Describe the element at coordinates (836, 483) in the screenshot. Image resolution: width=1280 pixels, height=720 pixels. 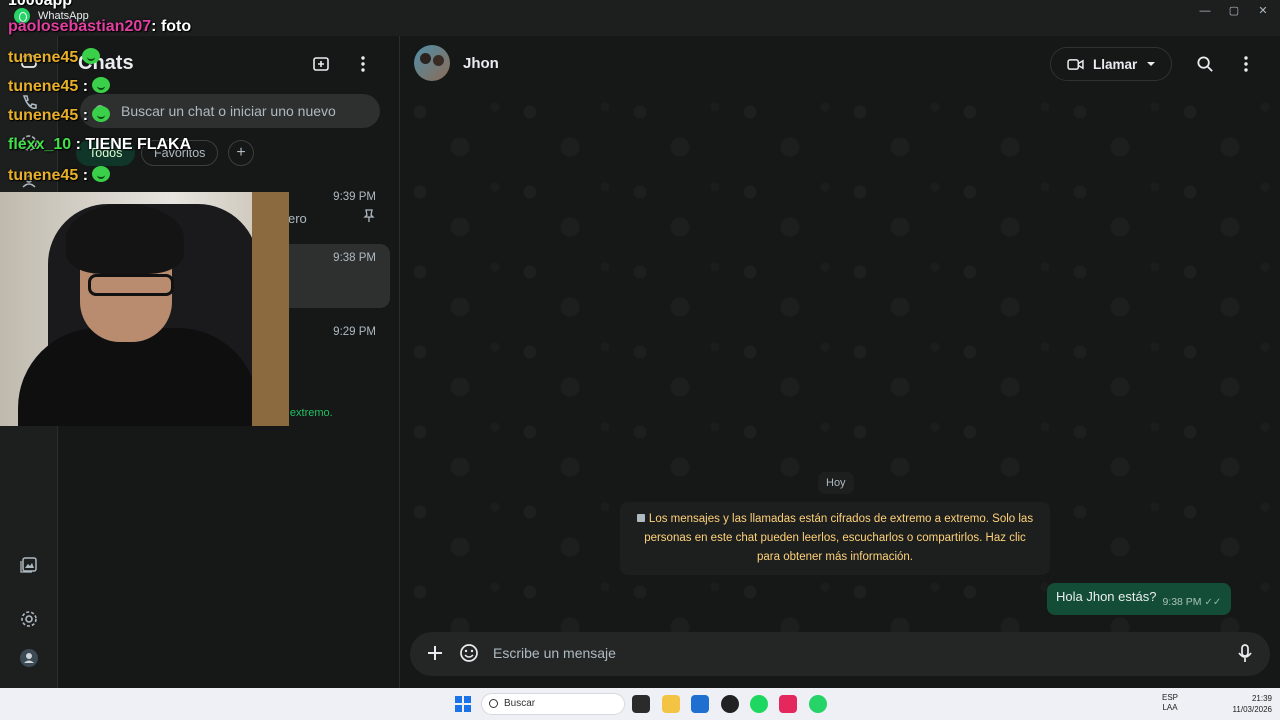
I see `date-chip: Hoy` at that location.